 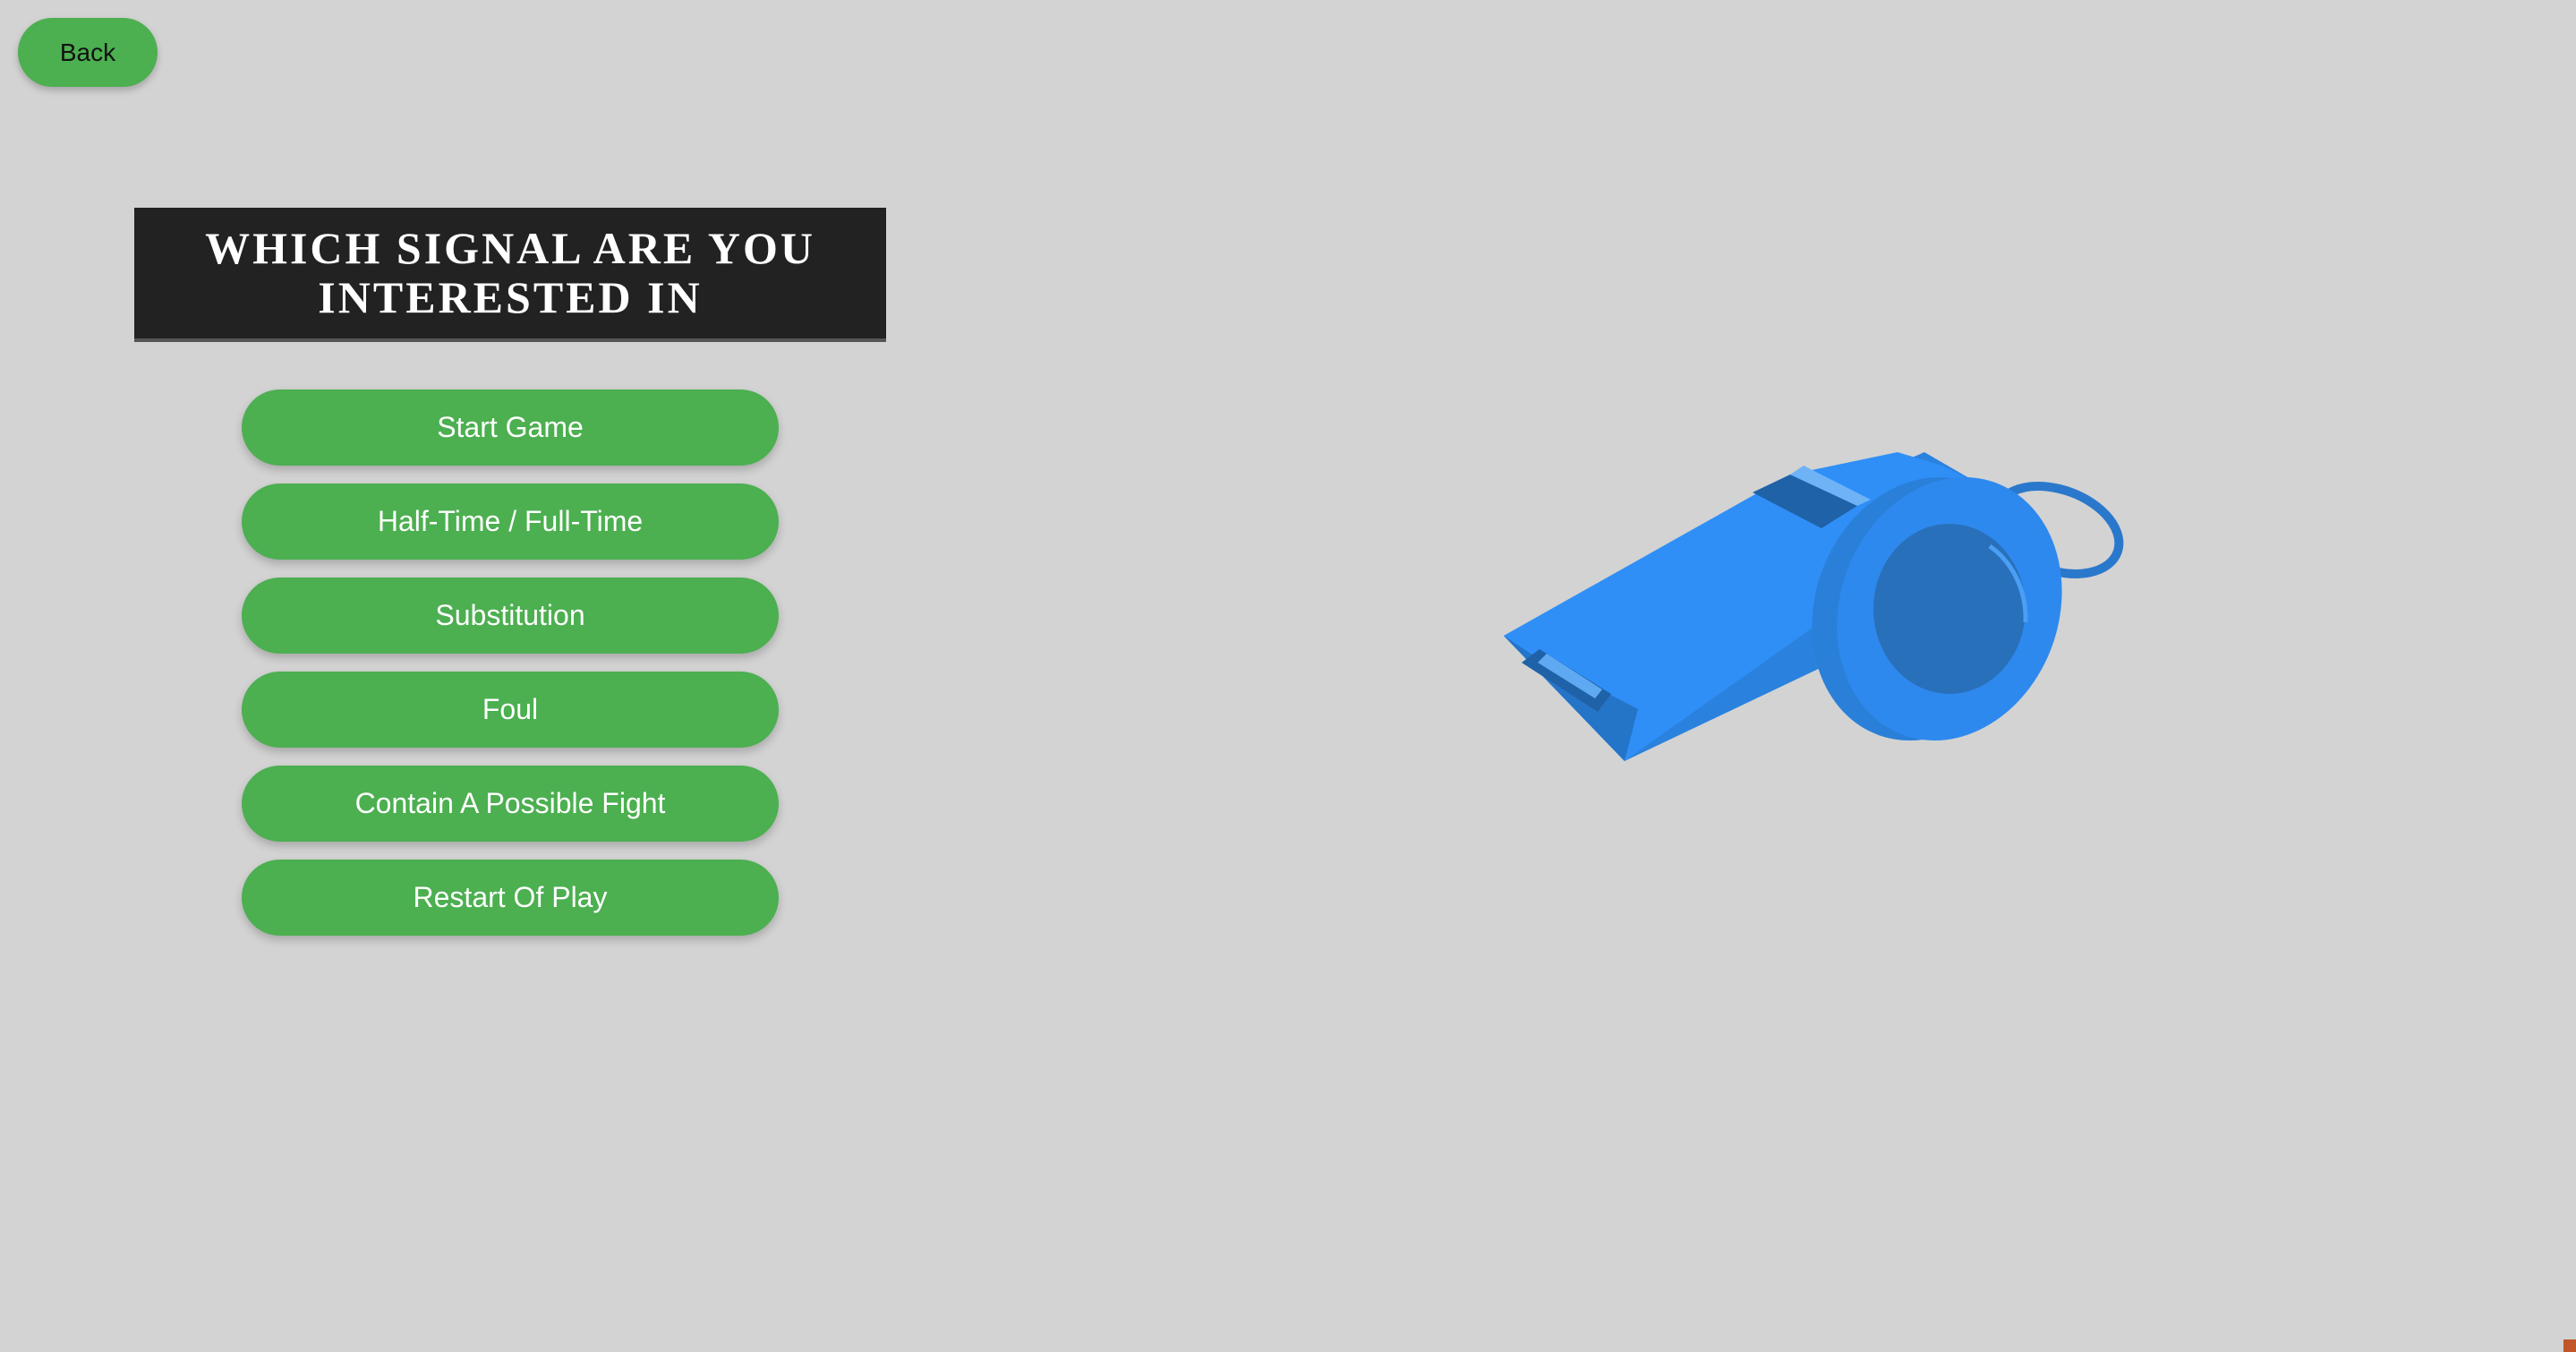 What do you see at coordinates (1814, 606) in the screenshot?
I see `whistle-icon` at bounding box center [1814, 606].